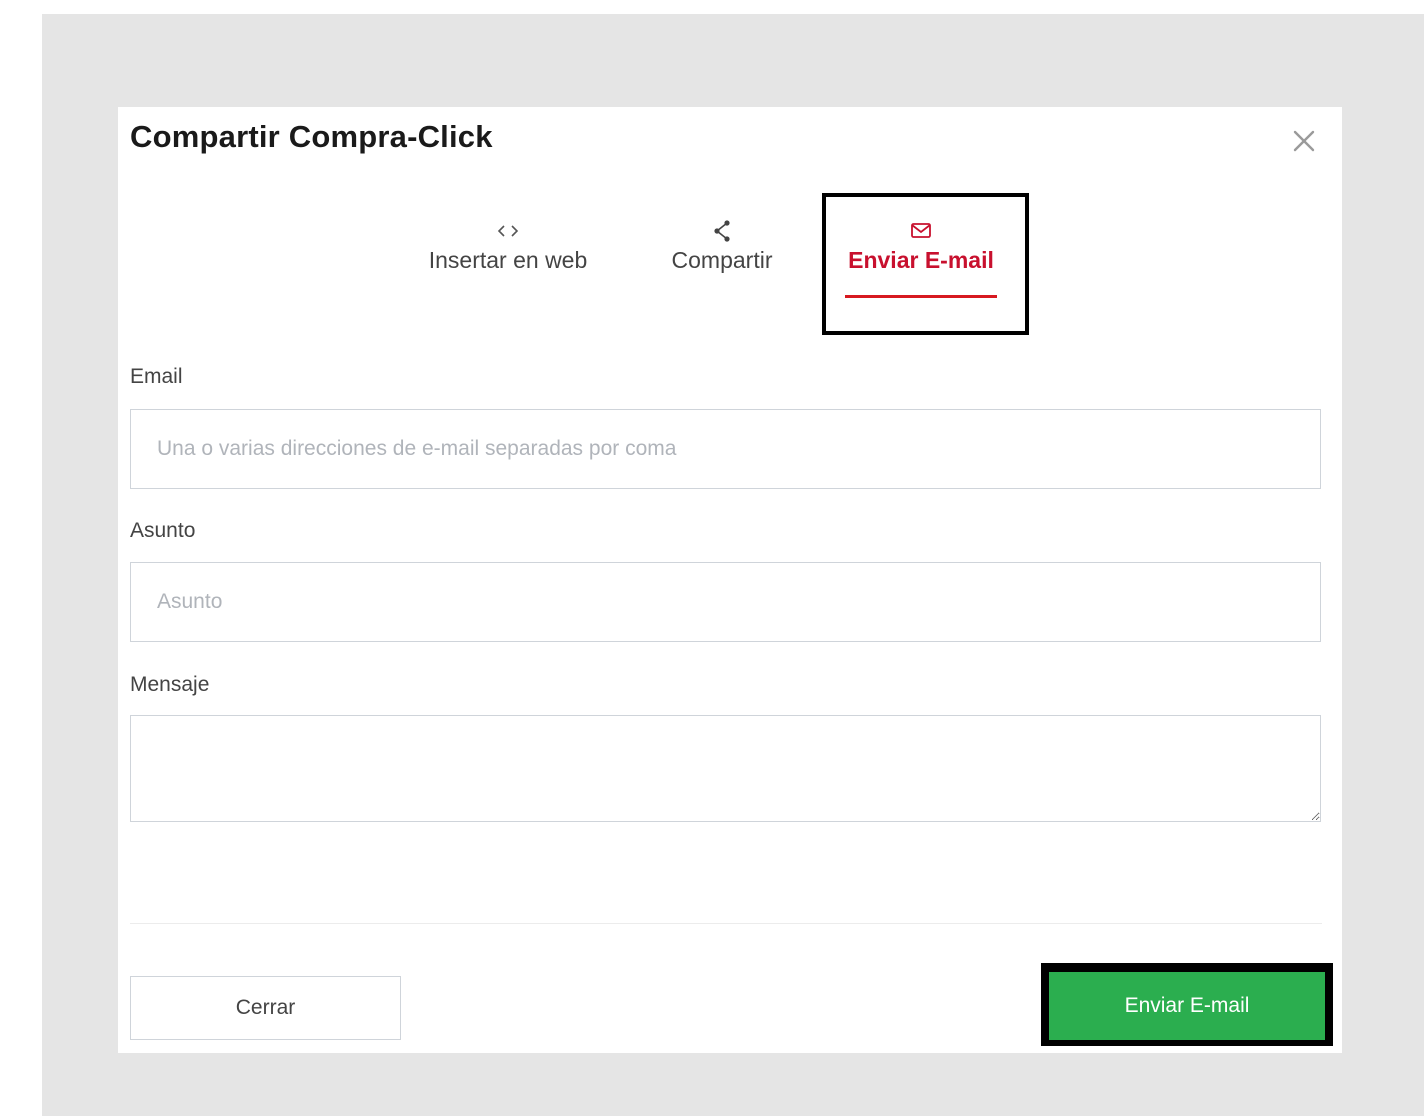 This screenshot has width=1424, height=1116. I want to click on active-tab-indicator, so click(921, 296).